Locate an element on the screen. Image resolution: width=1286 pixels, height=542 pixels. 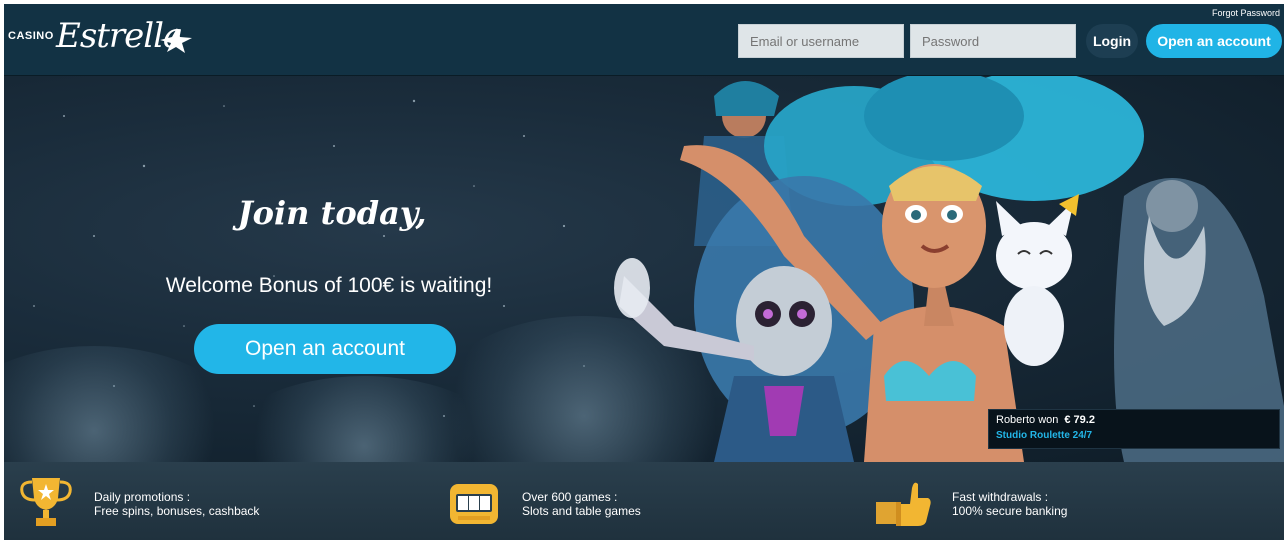
feature-description: Slots and table games is located at coordinates (581, 511).